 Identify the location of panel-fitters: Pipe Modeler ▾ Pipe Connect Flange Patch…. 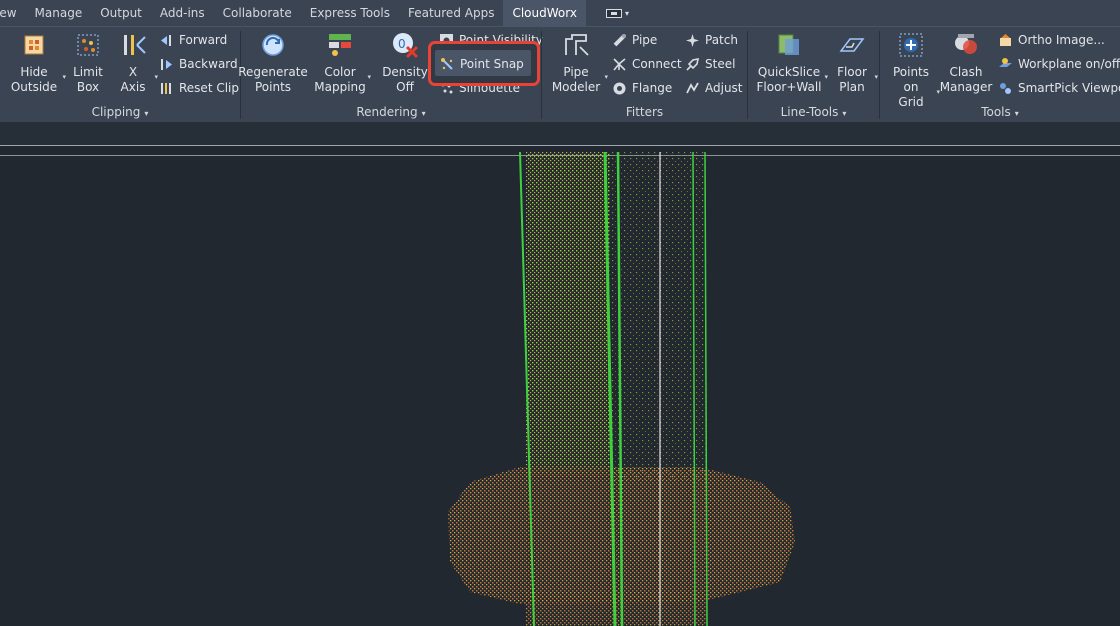
(644, 75).